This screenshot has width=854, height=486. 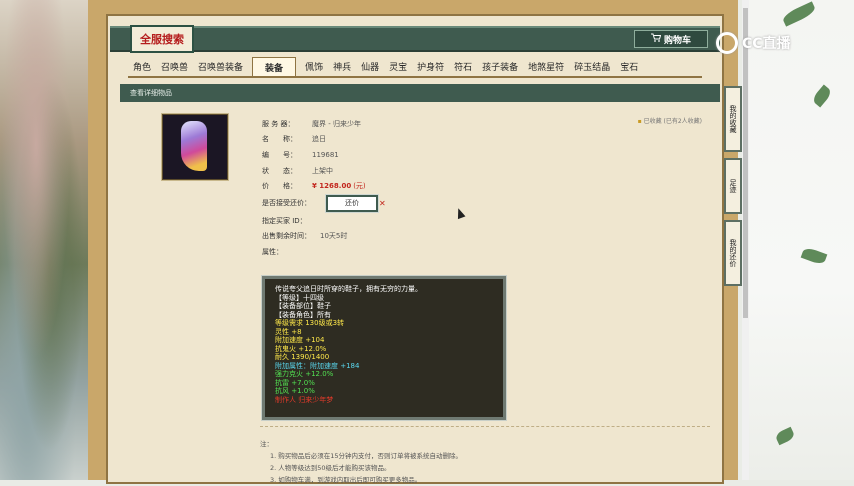 I want to click on buyer-label: 指定买家 ID：, so click(x=284, y=220).